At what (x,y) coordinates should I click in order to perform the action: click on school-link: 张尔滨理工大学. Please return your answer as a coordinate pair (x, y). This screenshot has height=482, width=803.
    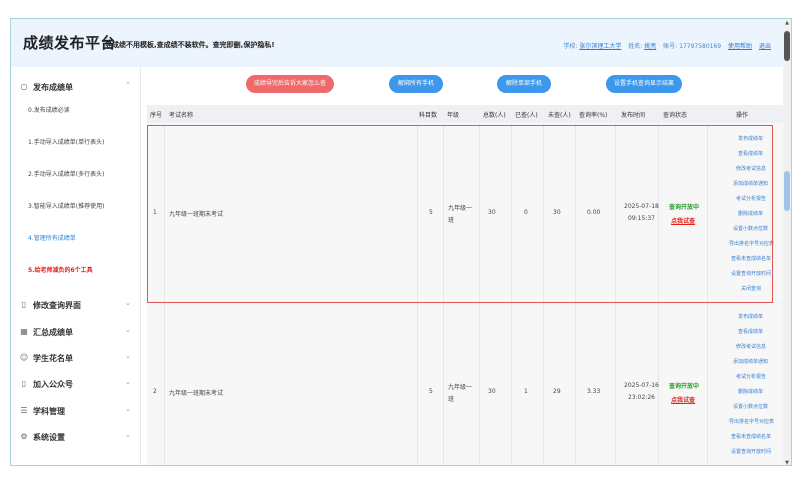
    Looking at the image, I should click on (600, 46).